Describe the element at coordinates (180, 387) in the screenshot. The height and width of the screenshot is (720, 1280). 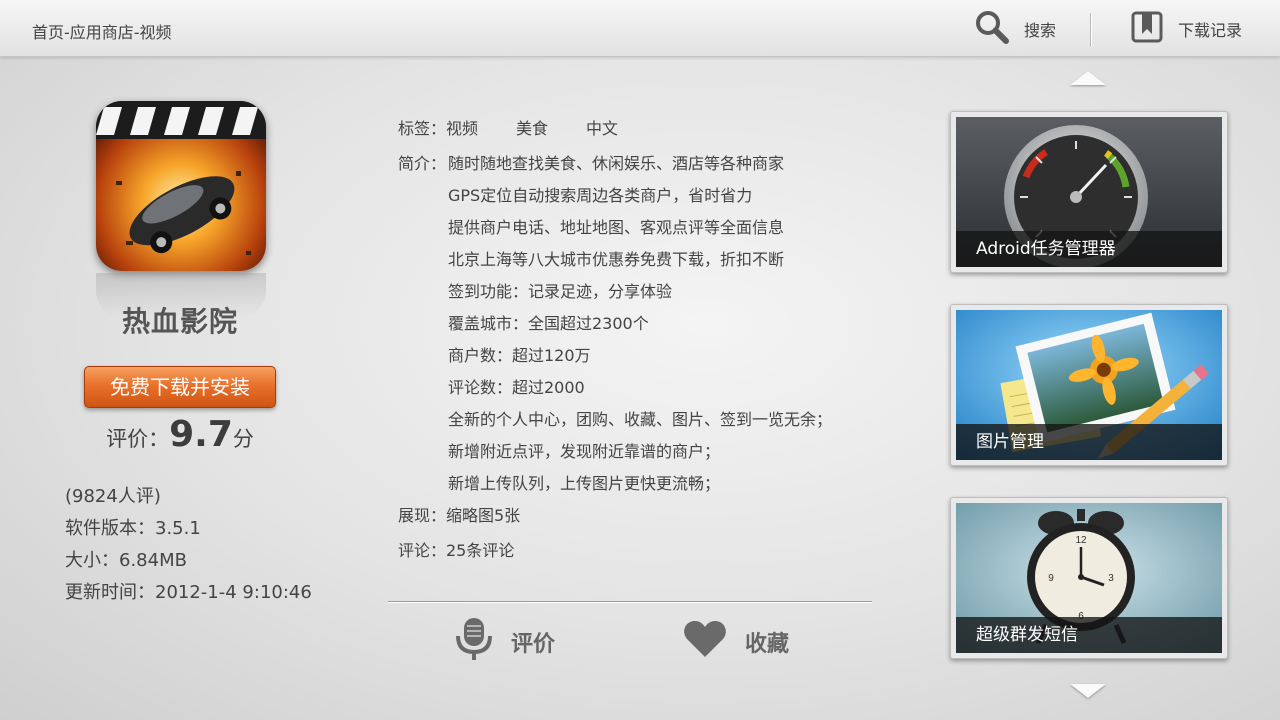
I see `install-button: 免费下载并安装` at that location.